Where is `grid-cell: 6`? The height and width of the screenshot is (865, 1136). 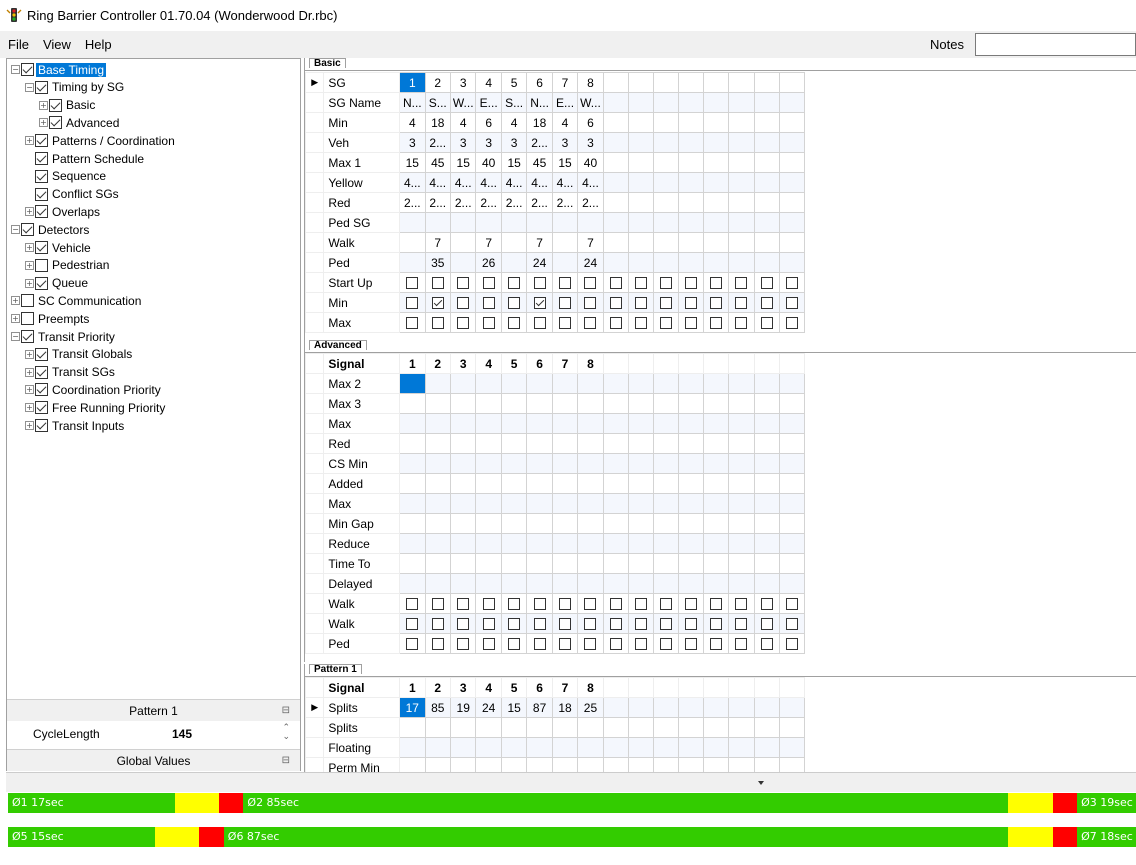
grid-cell: 6 is located at coordinates (590, 122).